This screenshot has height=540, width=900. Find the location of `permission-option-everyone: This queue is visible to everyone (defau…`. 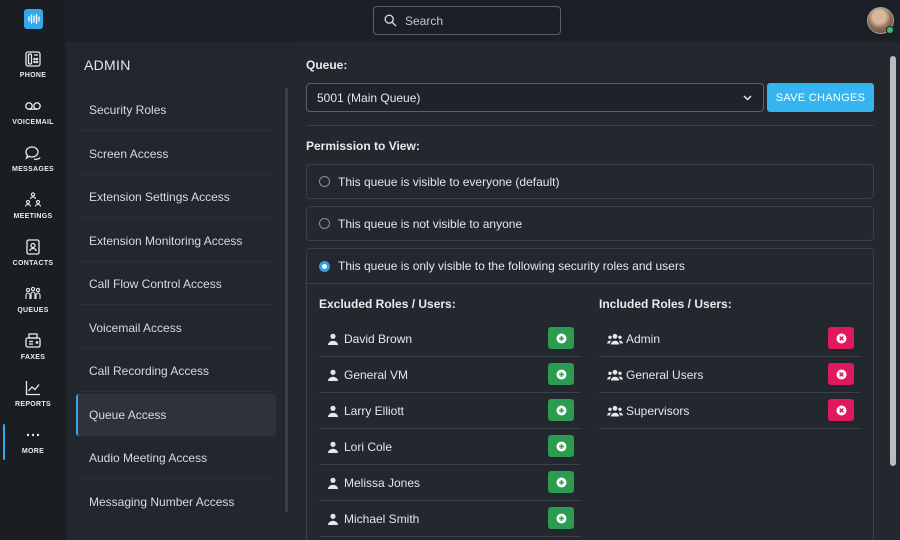

permission-option-everyone: This queue is visible to everyone (defau… is located at coordinates (590, 181).